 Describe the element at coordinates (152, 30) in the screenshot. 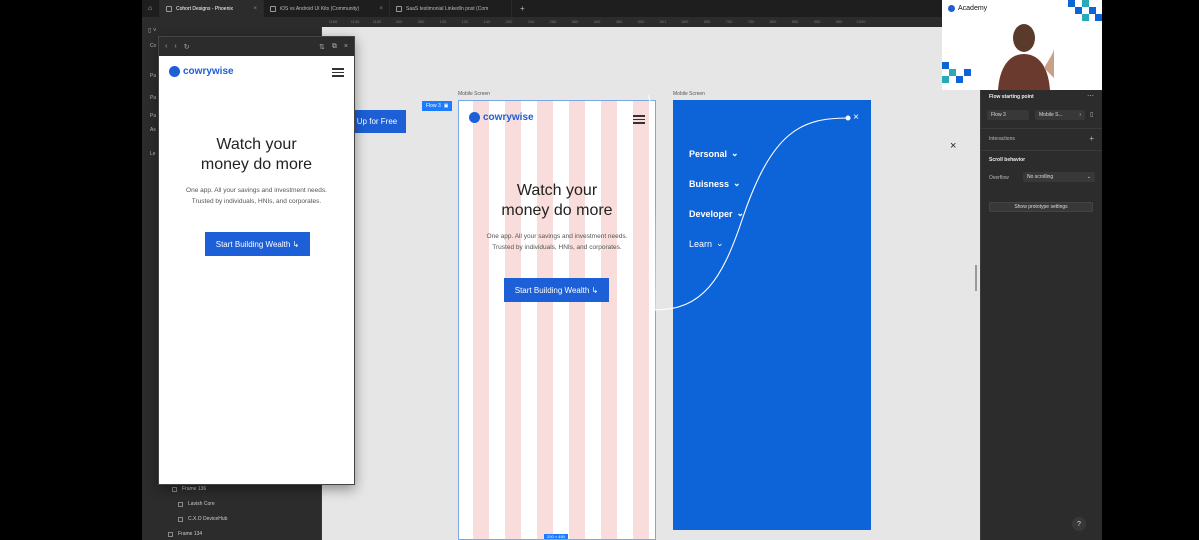

I see `menu-icon: ▯ ˅` at that location.